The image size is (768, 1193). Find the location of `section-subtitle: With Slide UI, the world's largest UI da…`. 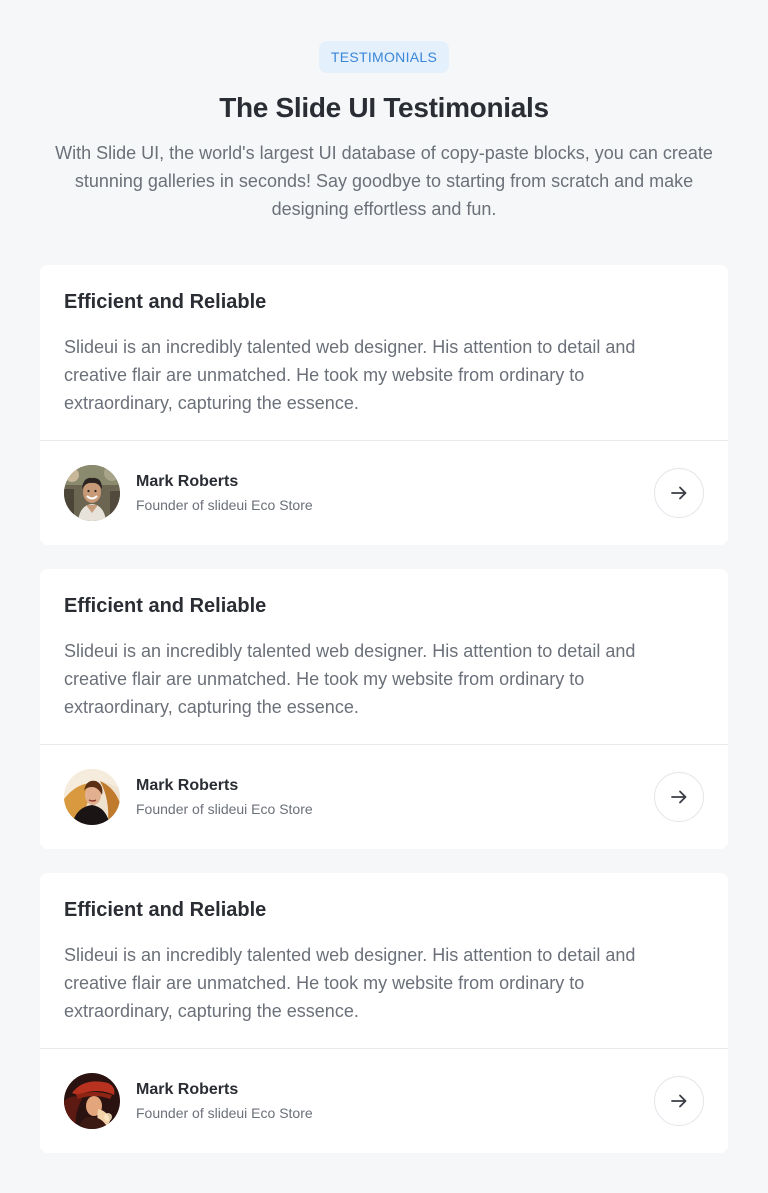

section-subtitle: With Slide UI, the world's largest UI da… is located at coordinates (384, 181).